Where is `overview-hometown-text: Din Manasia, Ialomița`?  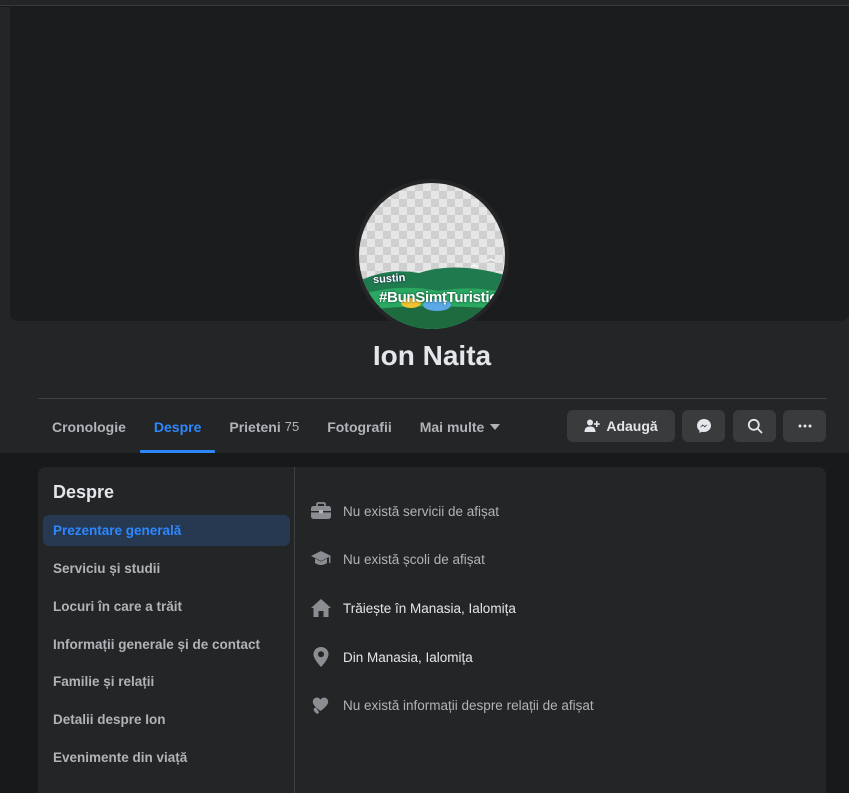 overview-hometown-text: Din Manasia, Ialomița is located at coordinates (408, 657).